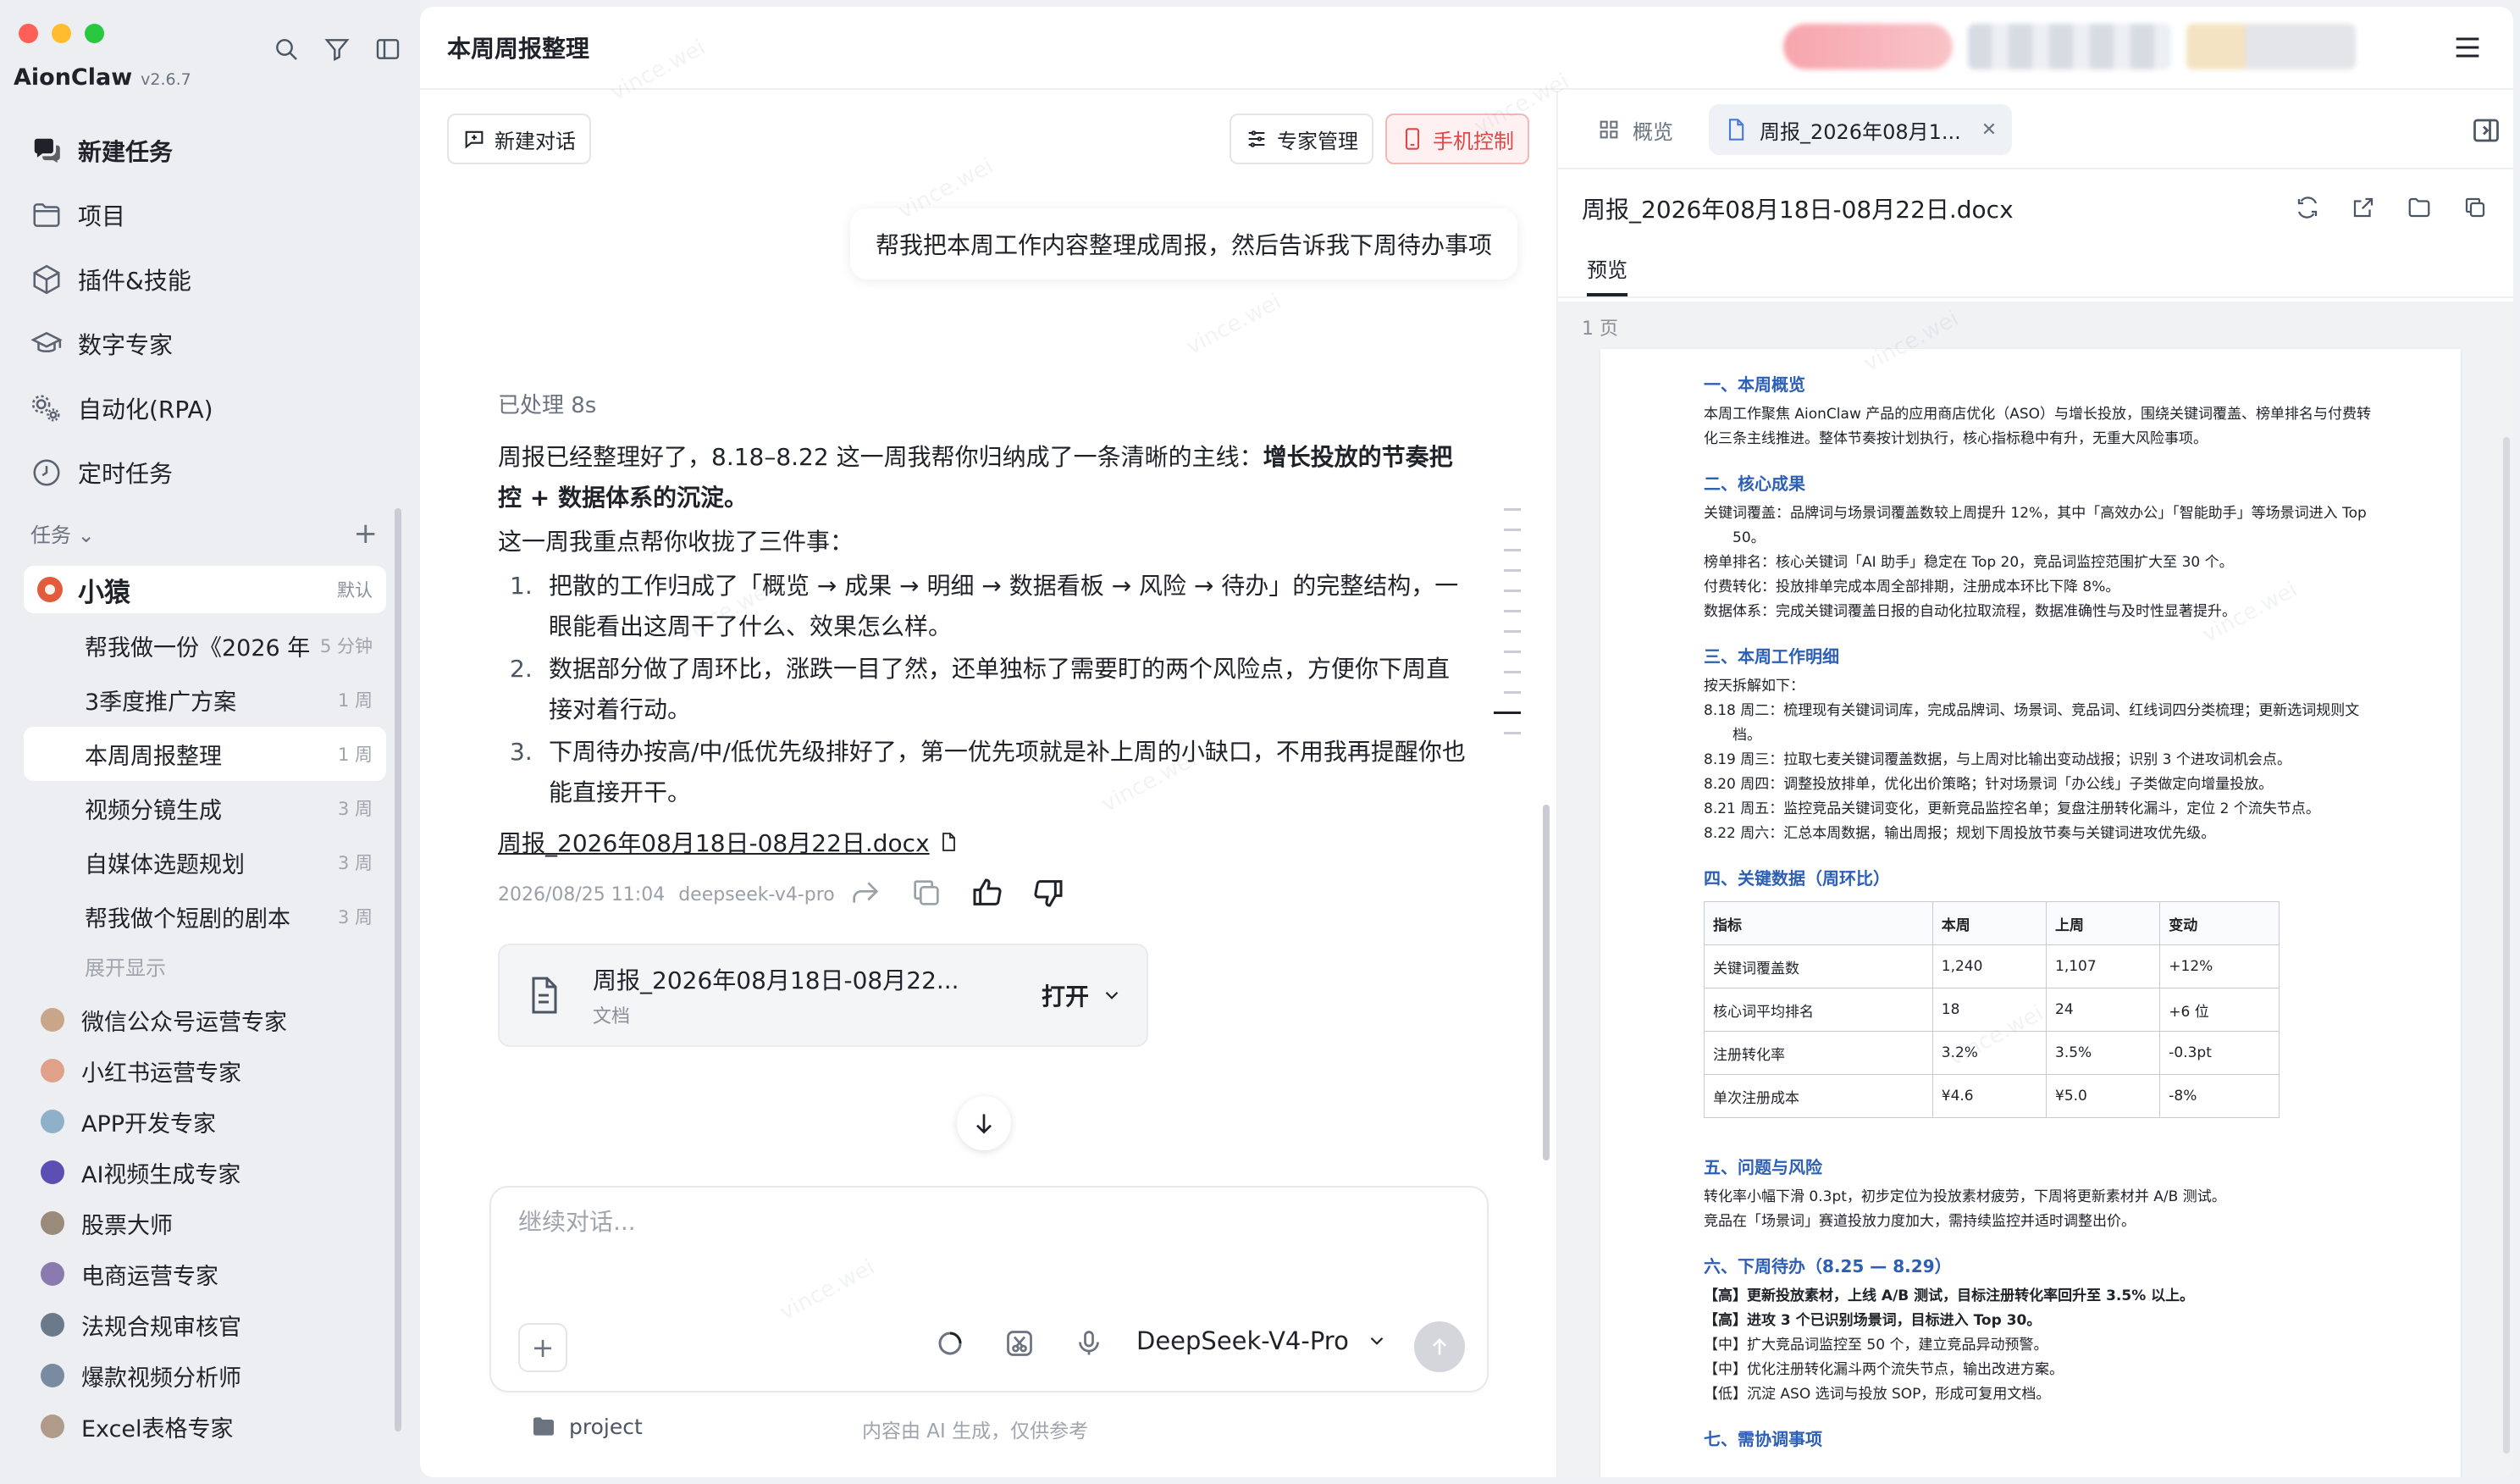 The height and width of the screenshot is (1484, 2520). Describe the element at coordinates (213, 215) in the screenshot. I see `nav-projects: 项目` at that location.